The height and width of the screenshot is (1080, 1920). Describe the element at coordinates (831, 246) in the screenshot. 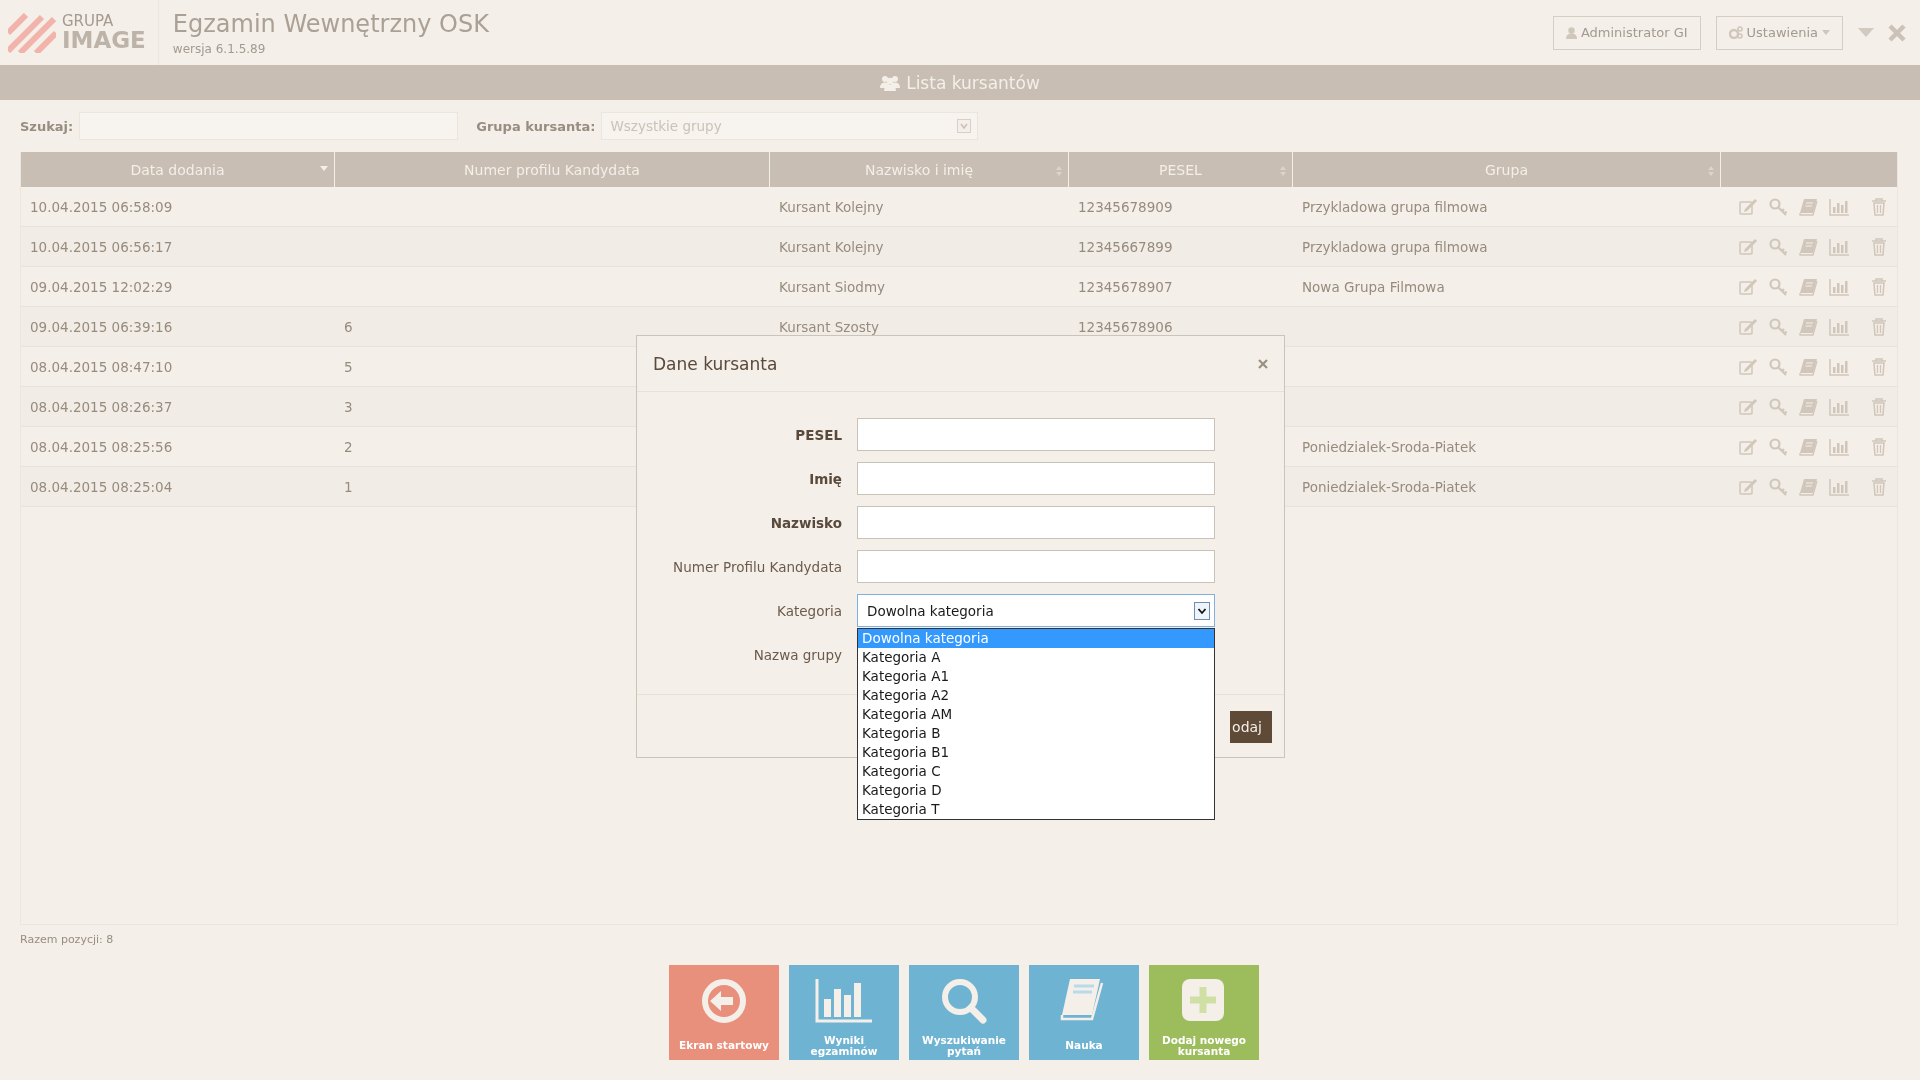

I see `table-cell: Kursant Kolejny` at that location.